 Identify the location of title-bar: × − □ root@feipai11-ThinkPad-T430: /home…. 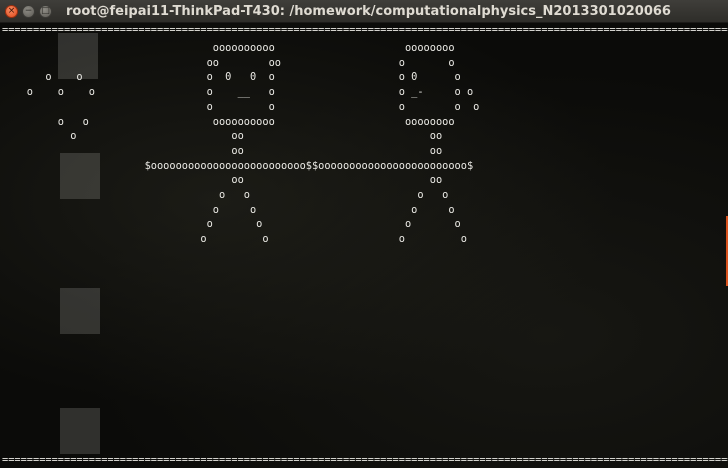
(364, 11).